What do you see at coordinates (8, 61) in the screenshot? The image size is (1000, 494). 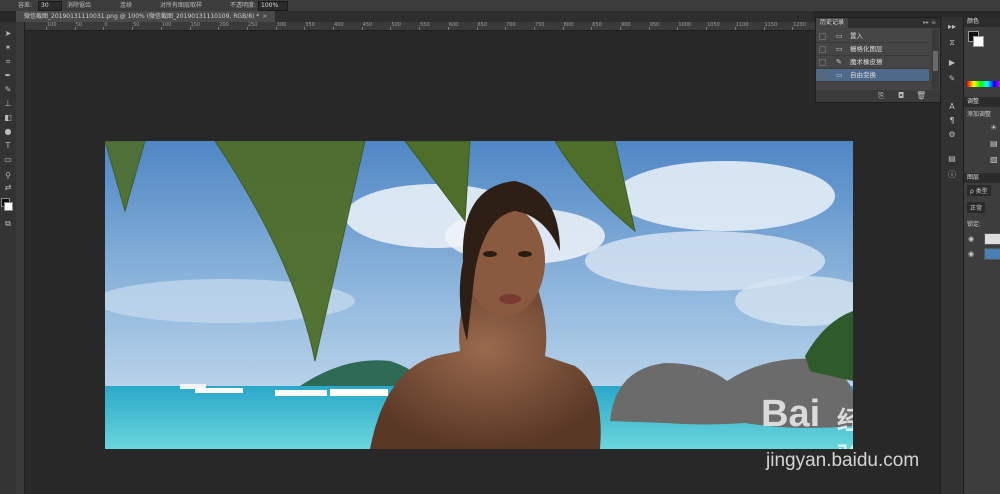 I see `crop-tool-icon: ⌗` at bounding box center [8, 61].